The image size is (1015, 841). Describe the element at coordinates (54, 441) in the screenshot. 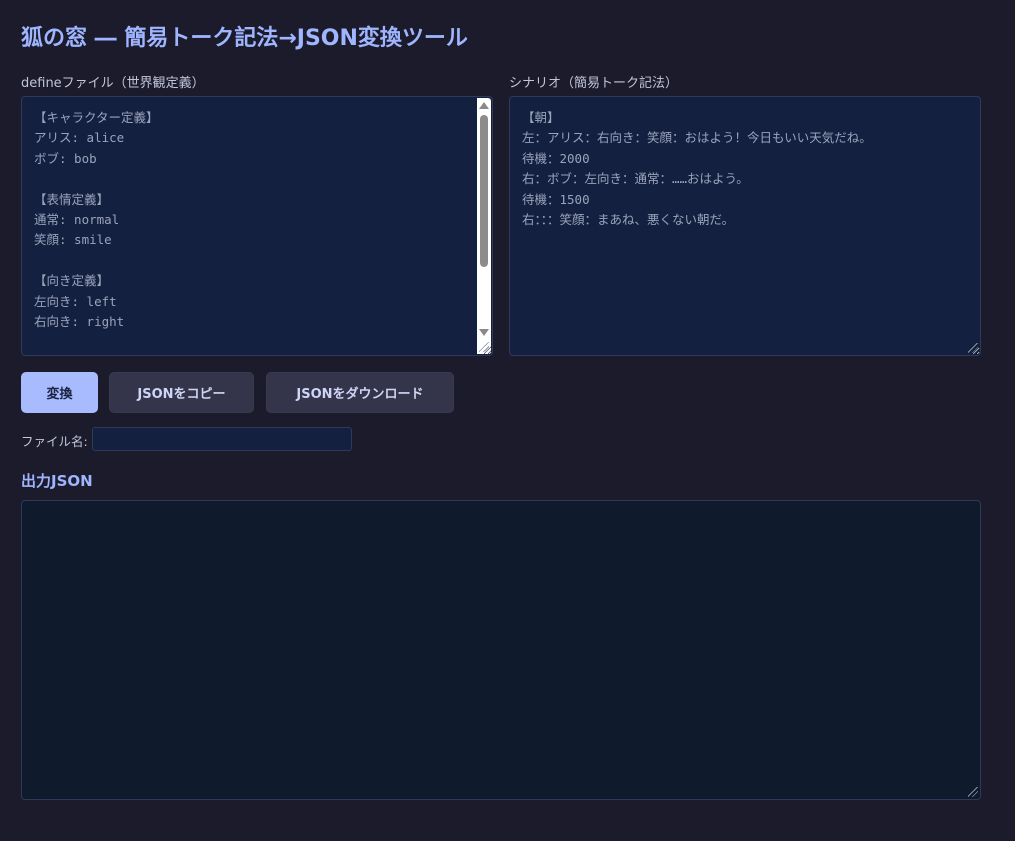

I see `filename-label: ファイル名:` at that location.